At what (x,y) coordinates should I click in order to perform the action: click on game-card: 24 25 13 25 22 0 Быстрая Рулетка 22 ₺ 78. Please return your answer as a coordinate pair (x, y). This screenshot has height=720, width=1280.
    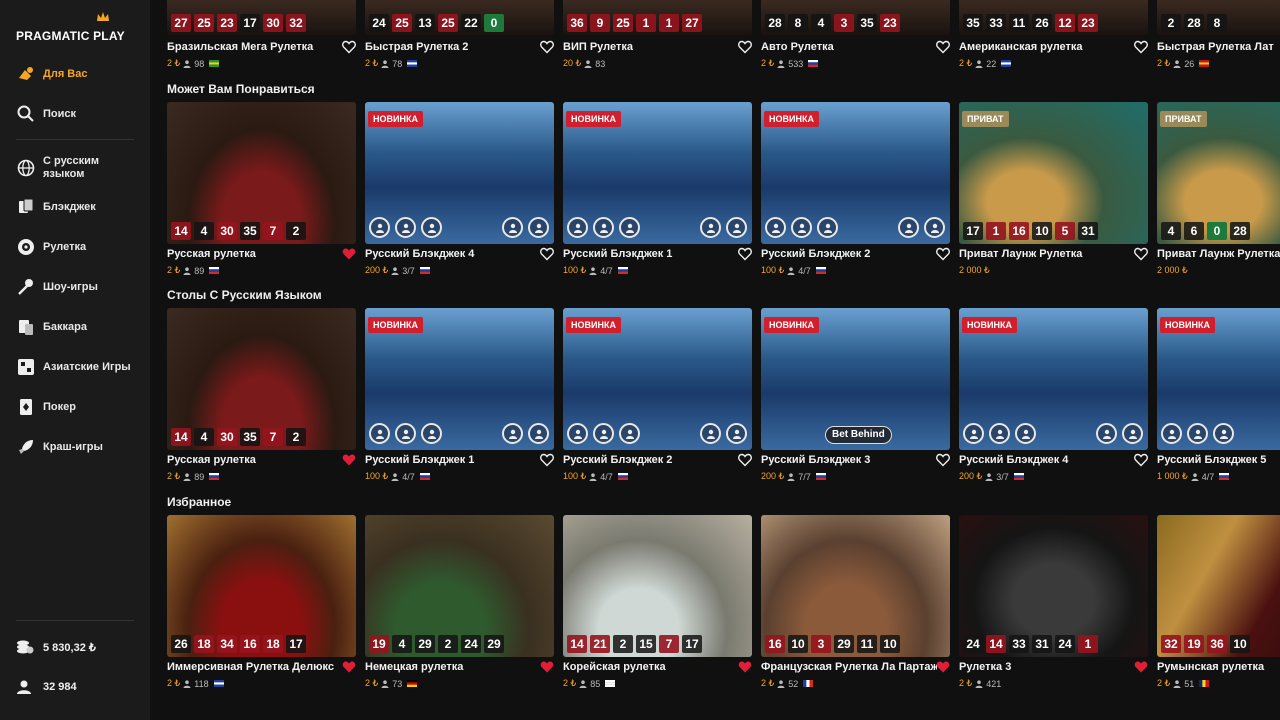
    Looking at the image, I should click on (459, 36).